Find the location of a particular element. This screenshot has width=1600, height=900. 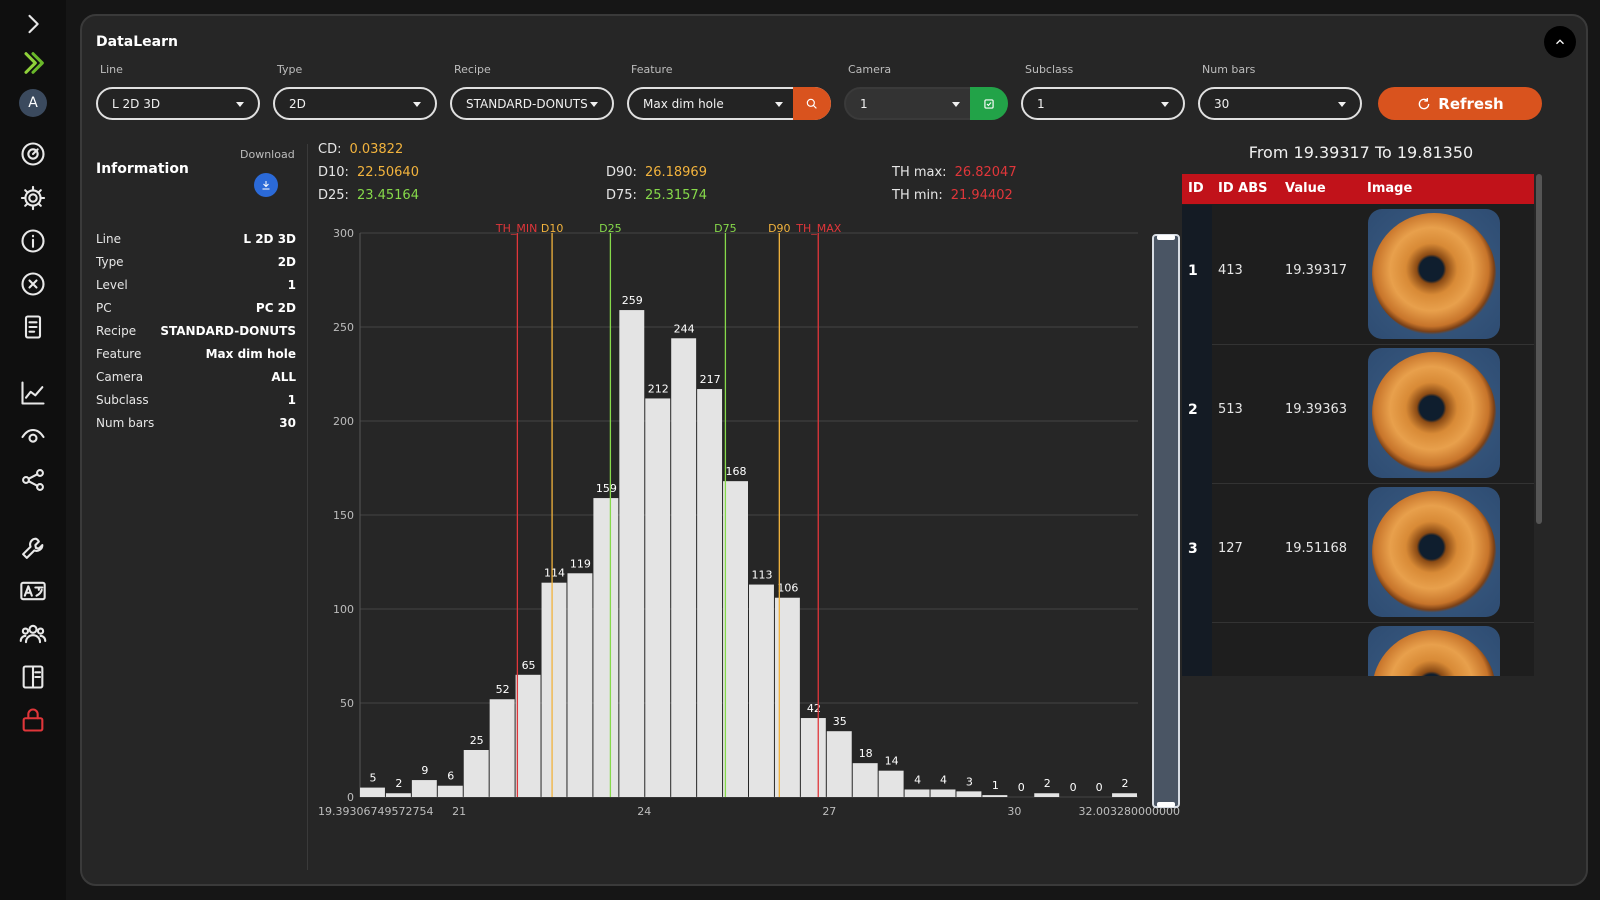

user-avatar: A is located at coordinates (33, 103).